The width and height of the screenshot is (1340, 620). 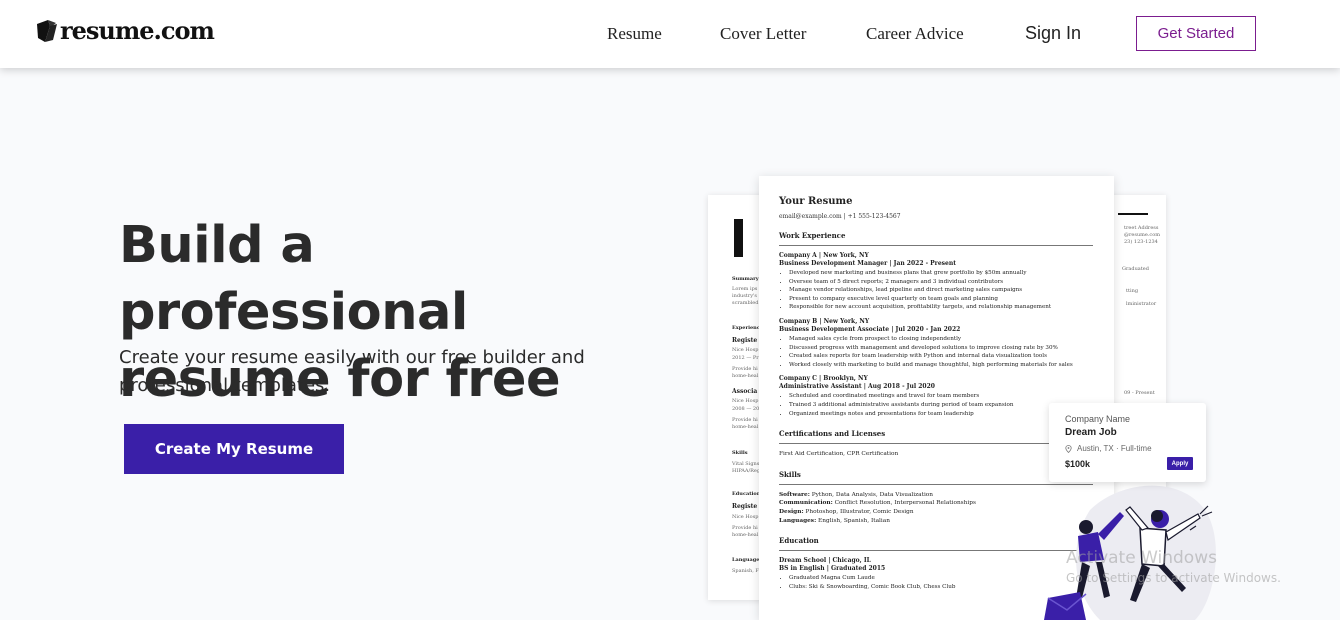 What do you see at coordinates (1132, 291) in the screenshot?
I see `br-text: tting` at bounding box center [1132, 291].